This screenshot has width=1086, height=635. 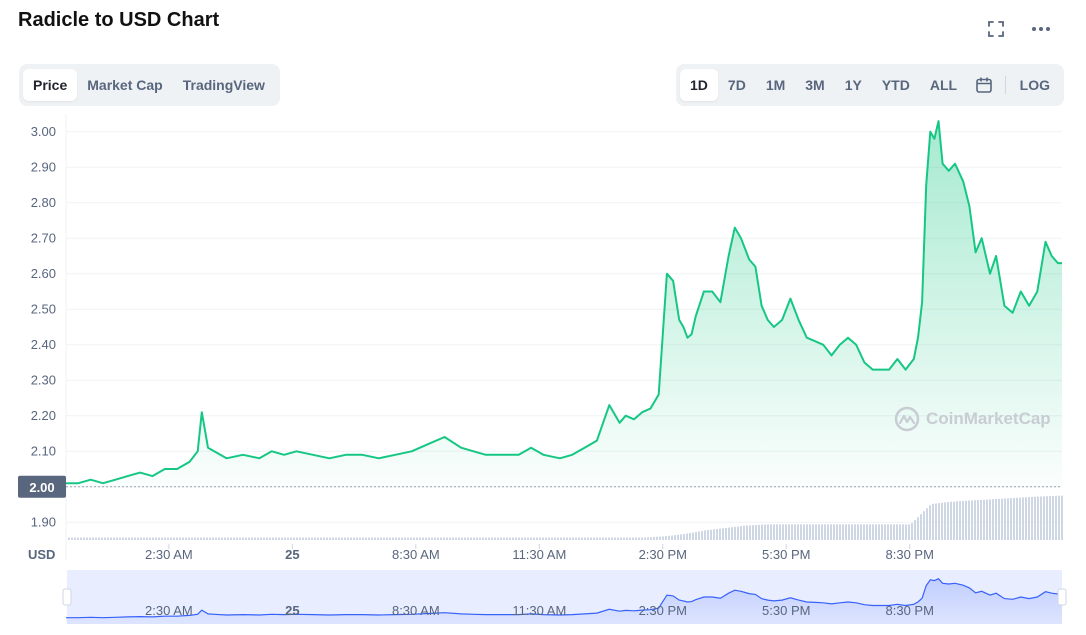 What do you see at coordinates (43, 308) in the screenshot?
I see `y-tick-label: 2.50` at bounding box center [43, 308].